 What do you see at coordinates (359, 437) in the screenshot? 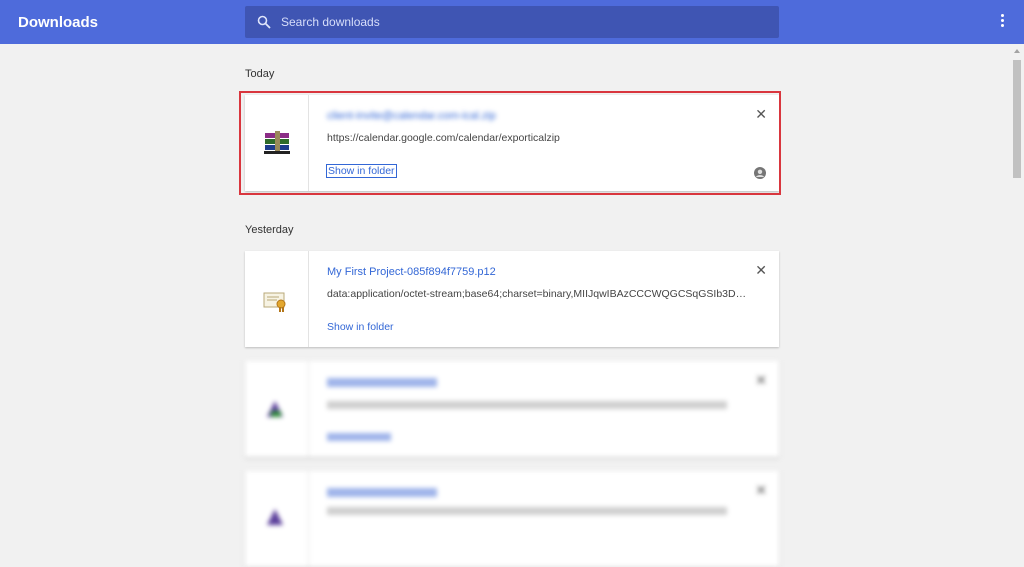
I see `show-in-folder-link` at bounding box center [359, 437].